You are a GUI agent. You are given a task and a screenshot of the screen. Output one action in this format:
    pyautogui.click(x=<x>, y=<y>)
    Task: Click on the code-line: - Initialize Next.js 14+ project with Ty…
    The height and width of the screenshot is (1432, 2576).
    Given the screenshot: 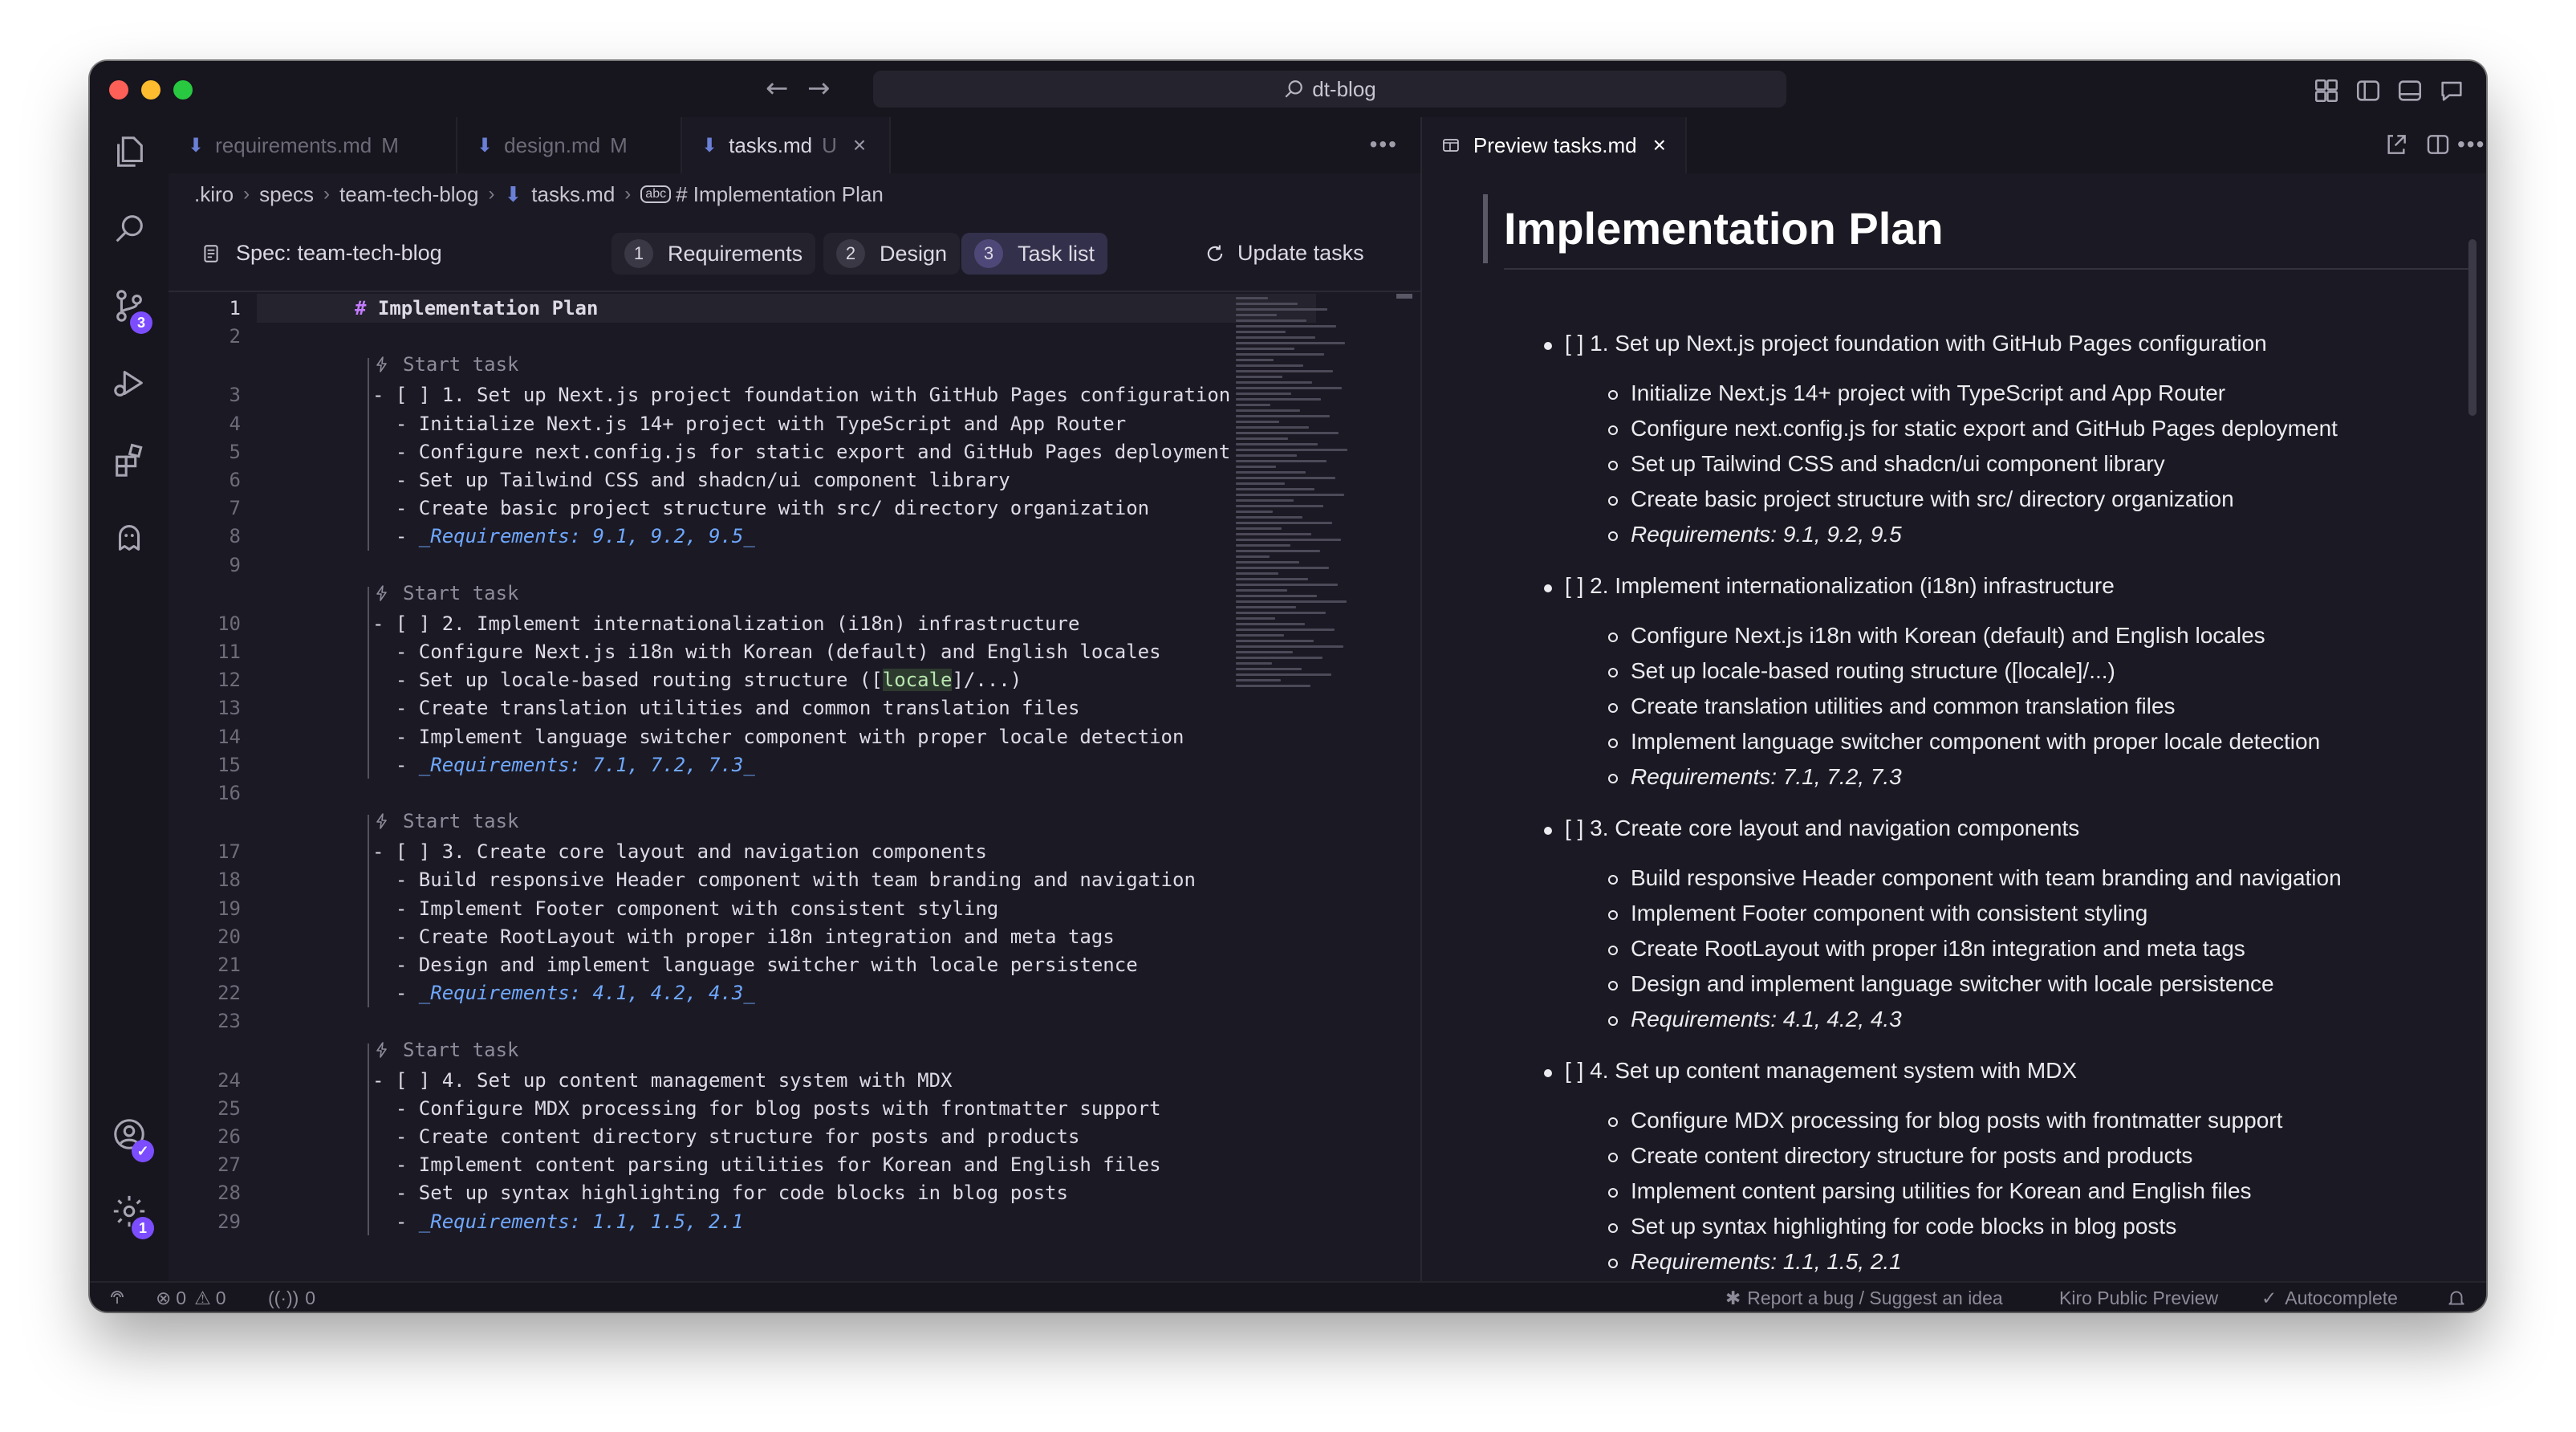 What is the action you would take?
    pyautogui.click(x=749, y=423)
    